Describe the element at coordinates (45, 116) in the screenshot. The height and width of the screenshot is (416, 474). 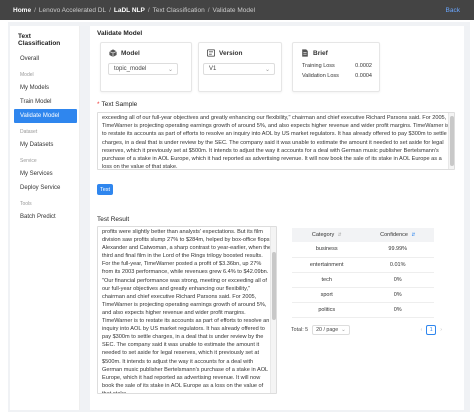
I see `sidebar-item-validate-model: Validate Model` at that location.